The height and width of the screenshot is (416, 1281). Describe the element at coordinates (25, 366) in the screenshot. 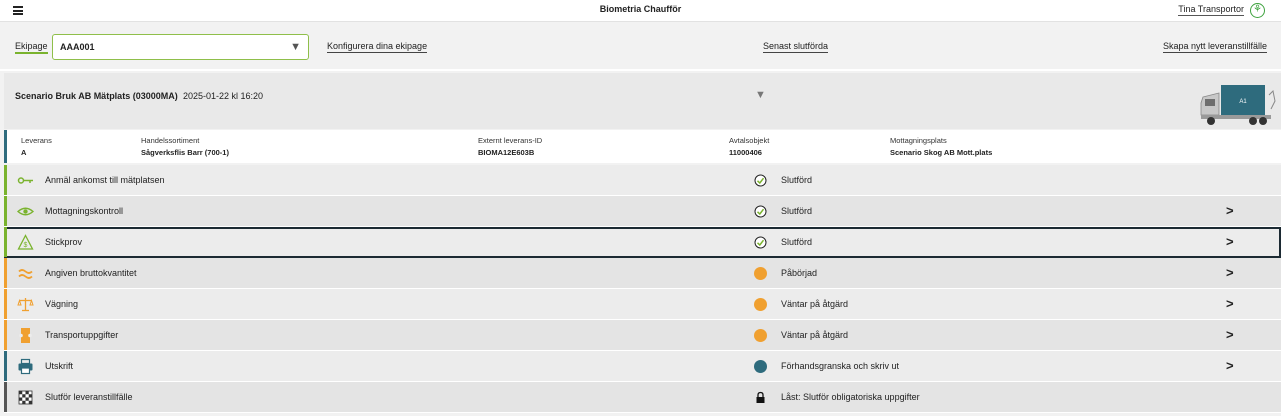

I see `printer-icon` at that location.